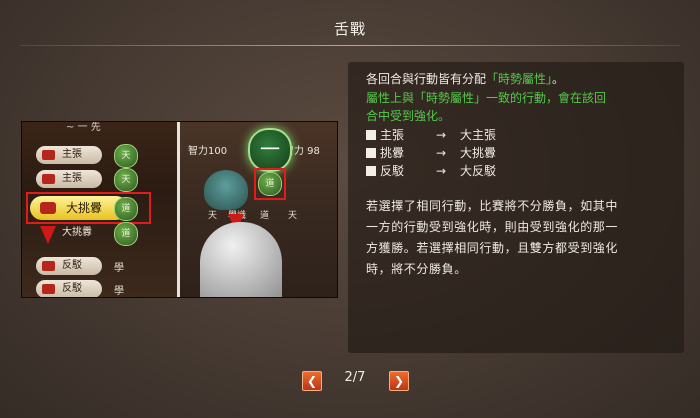  What do you see at coordinates (258, 209) in the screenshot?
I see `screenshot-right-panel: 智力100 智力 98 一 道 天 學識 道 天` at bounding box center [258, 209].